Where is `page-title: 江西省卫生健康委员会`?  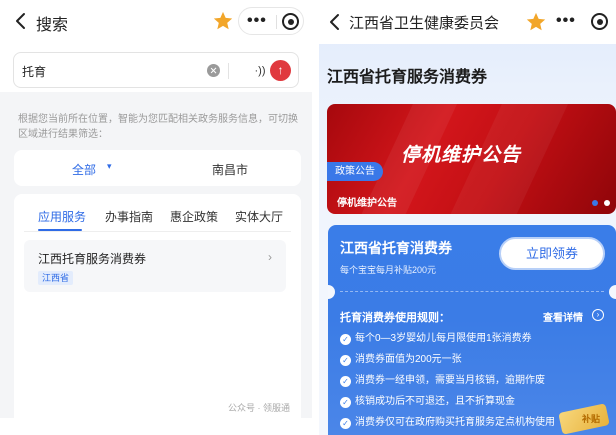 page-title: 江西省卫生健康委员会 is located at coordinates (424, 23).